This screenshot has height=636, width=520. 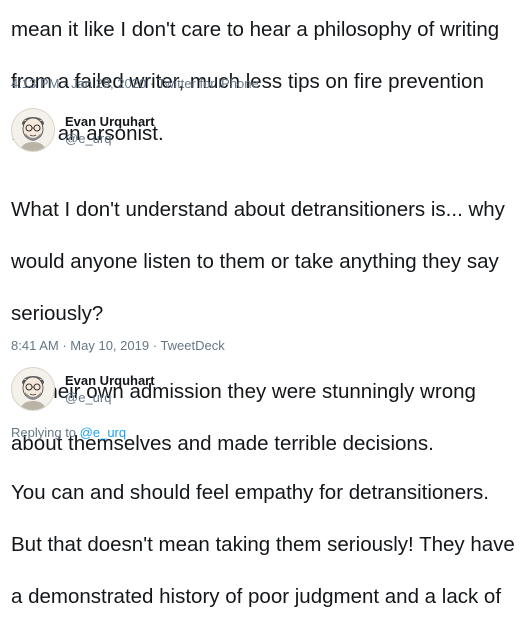 I want to click on tweet2-meta: 8:41 AM · May 10, 2019 · TweetDeck, so click(x=118, y=345).